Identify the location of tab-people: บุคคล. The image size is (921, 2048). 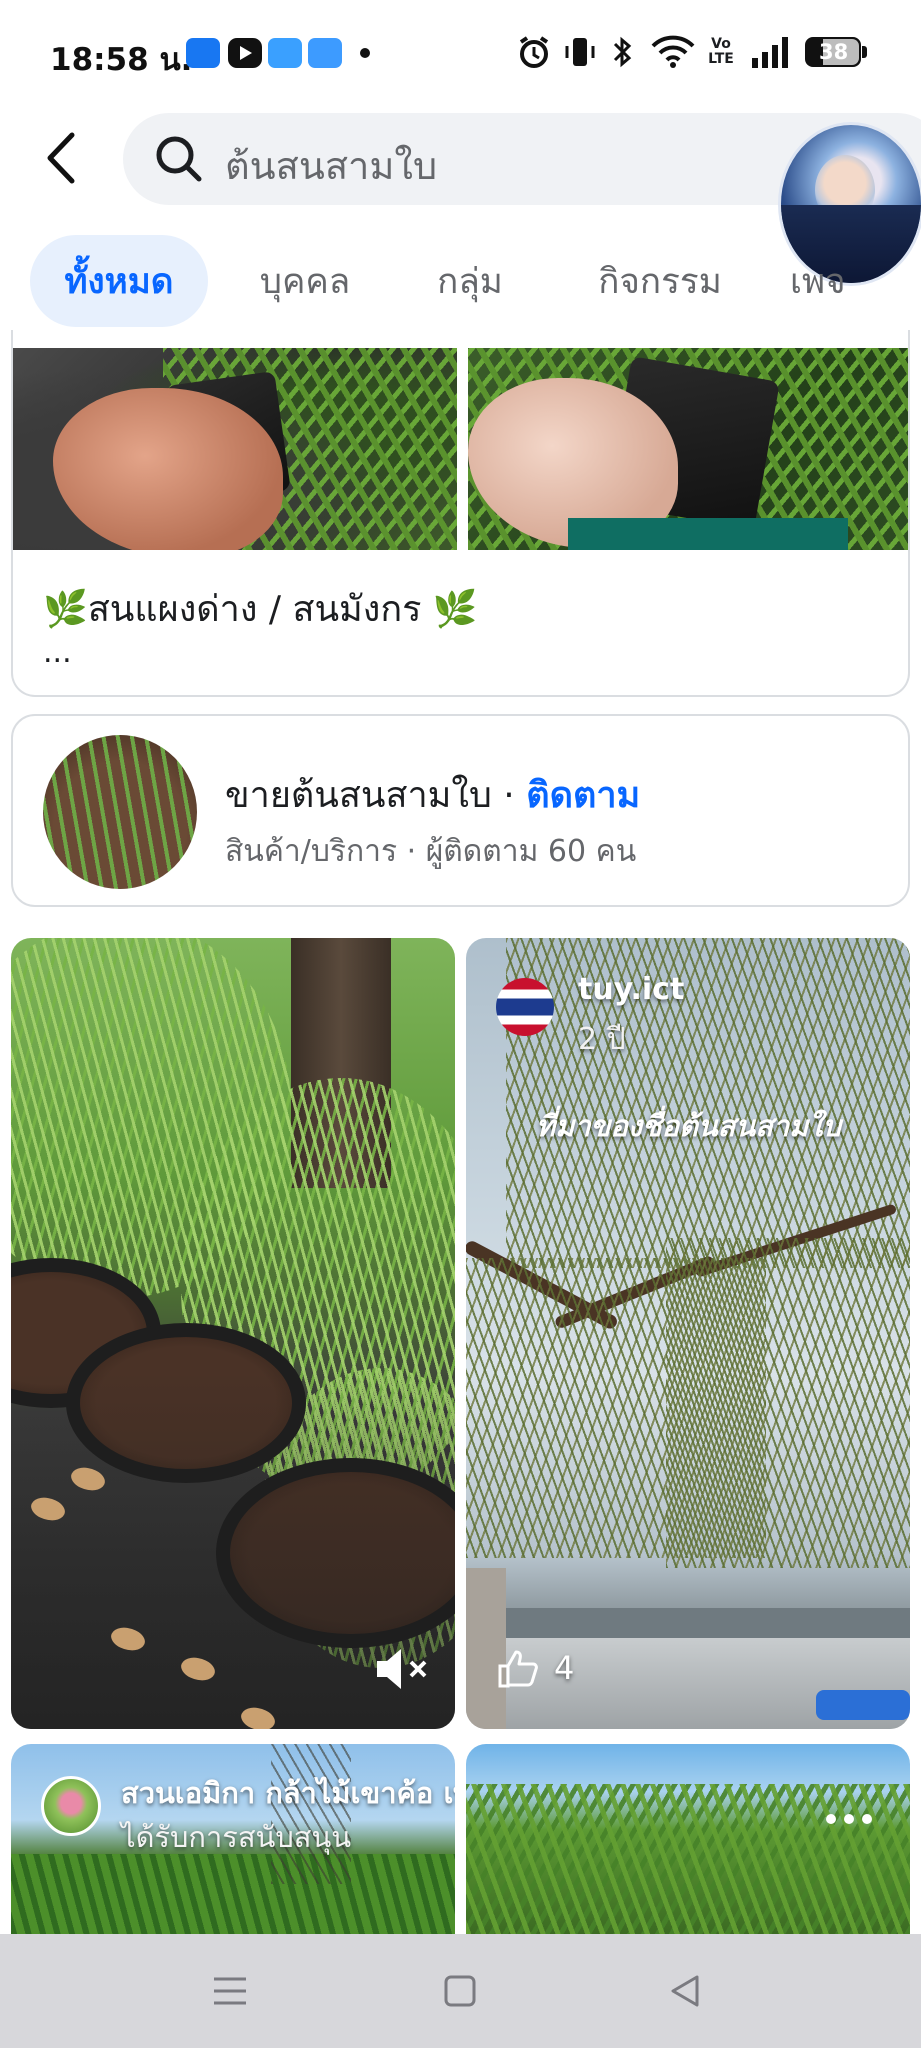
(305, 281).